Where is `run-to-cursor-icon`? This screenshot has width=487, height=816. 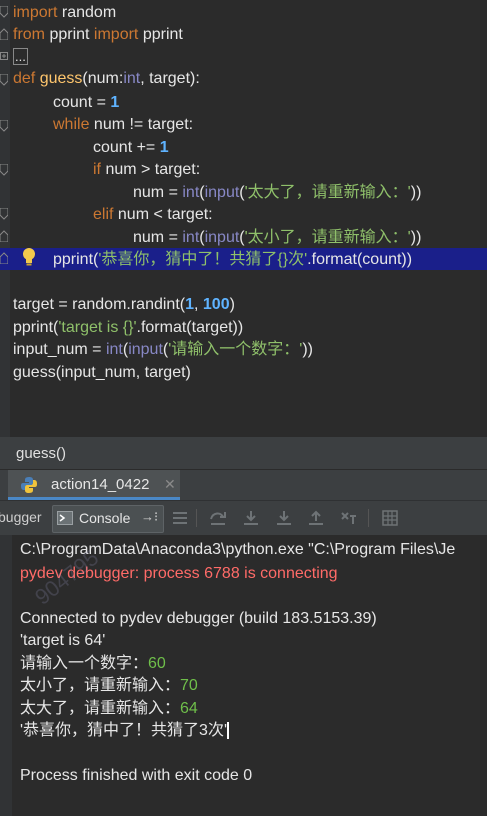
run-to-cursor-icon is located at coordinates (349, 518).